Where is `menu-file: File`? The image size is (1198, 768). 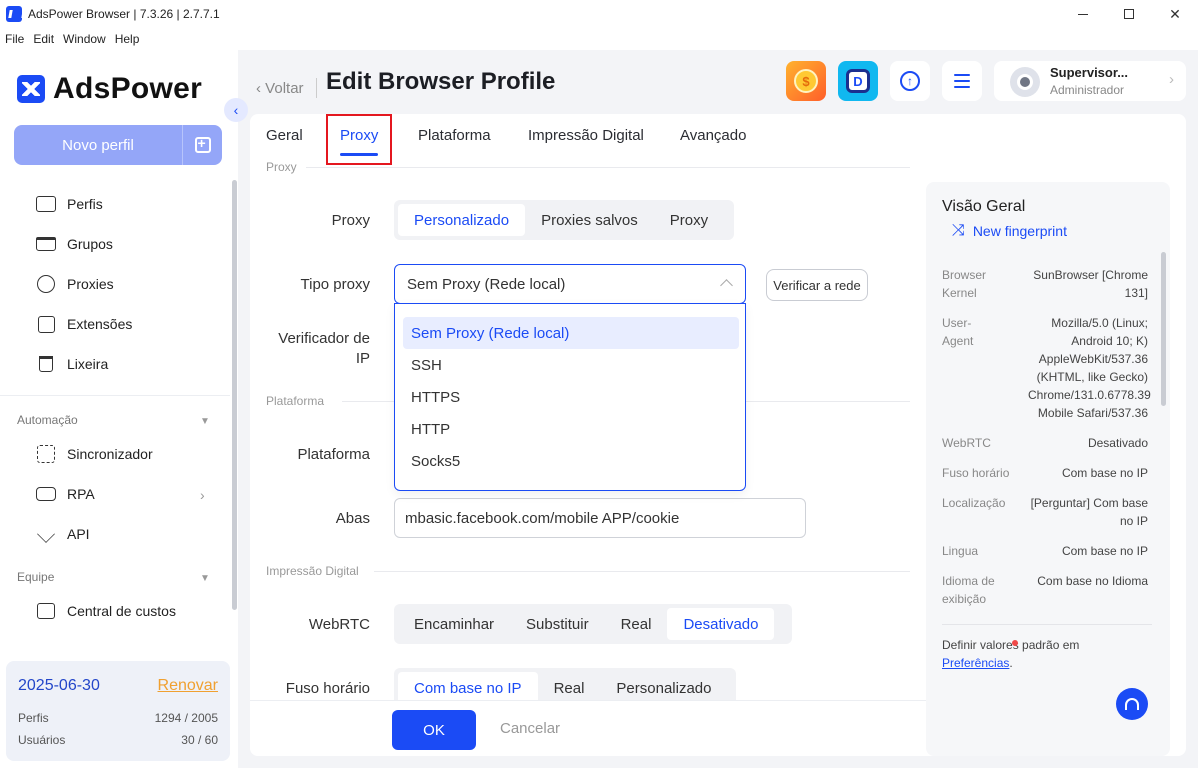 menu-file: File is located at coordinates (14, 39).